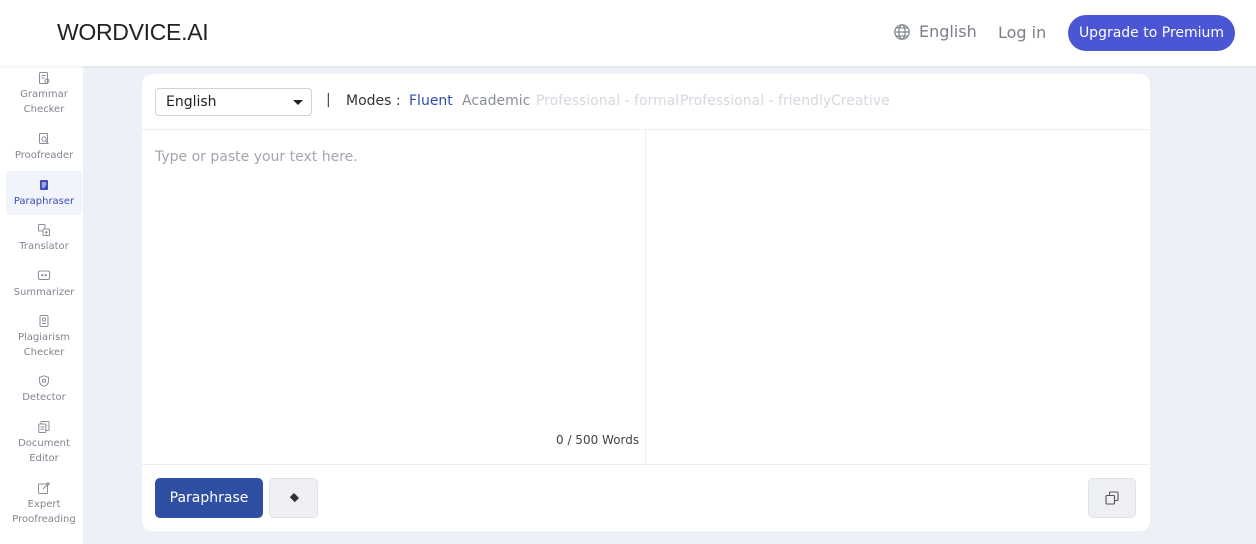 The image size is (1256, 544). I want to click on paraphraser-icon, so click(44, 185).